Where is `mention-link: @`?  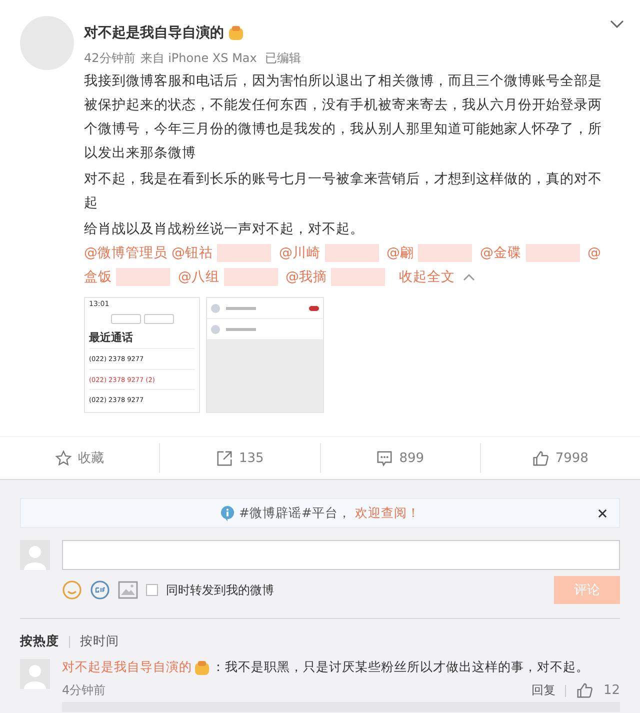 mention-link: @ is located at coordinates (594, 253).